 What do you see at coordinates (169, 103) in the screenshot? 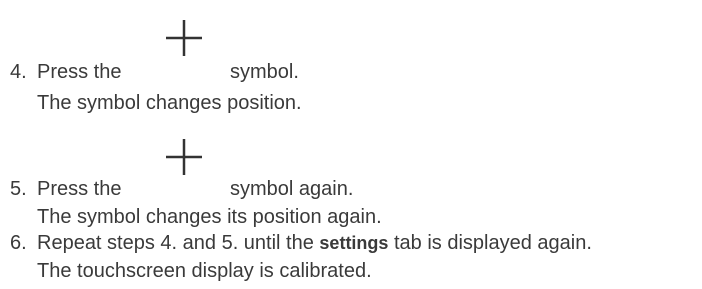
I see `step-result: The symbol changes position.` at bounding box center [169, 103].